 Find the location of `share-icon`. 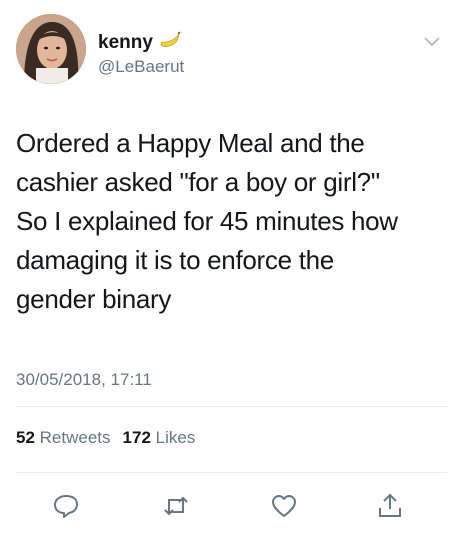

share-icon is located at coordinates (390, 506).